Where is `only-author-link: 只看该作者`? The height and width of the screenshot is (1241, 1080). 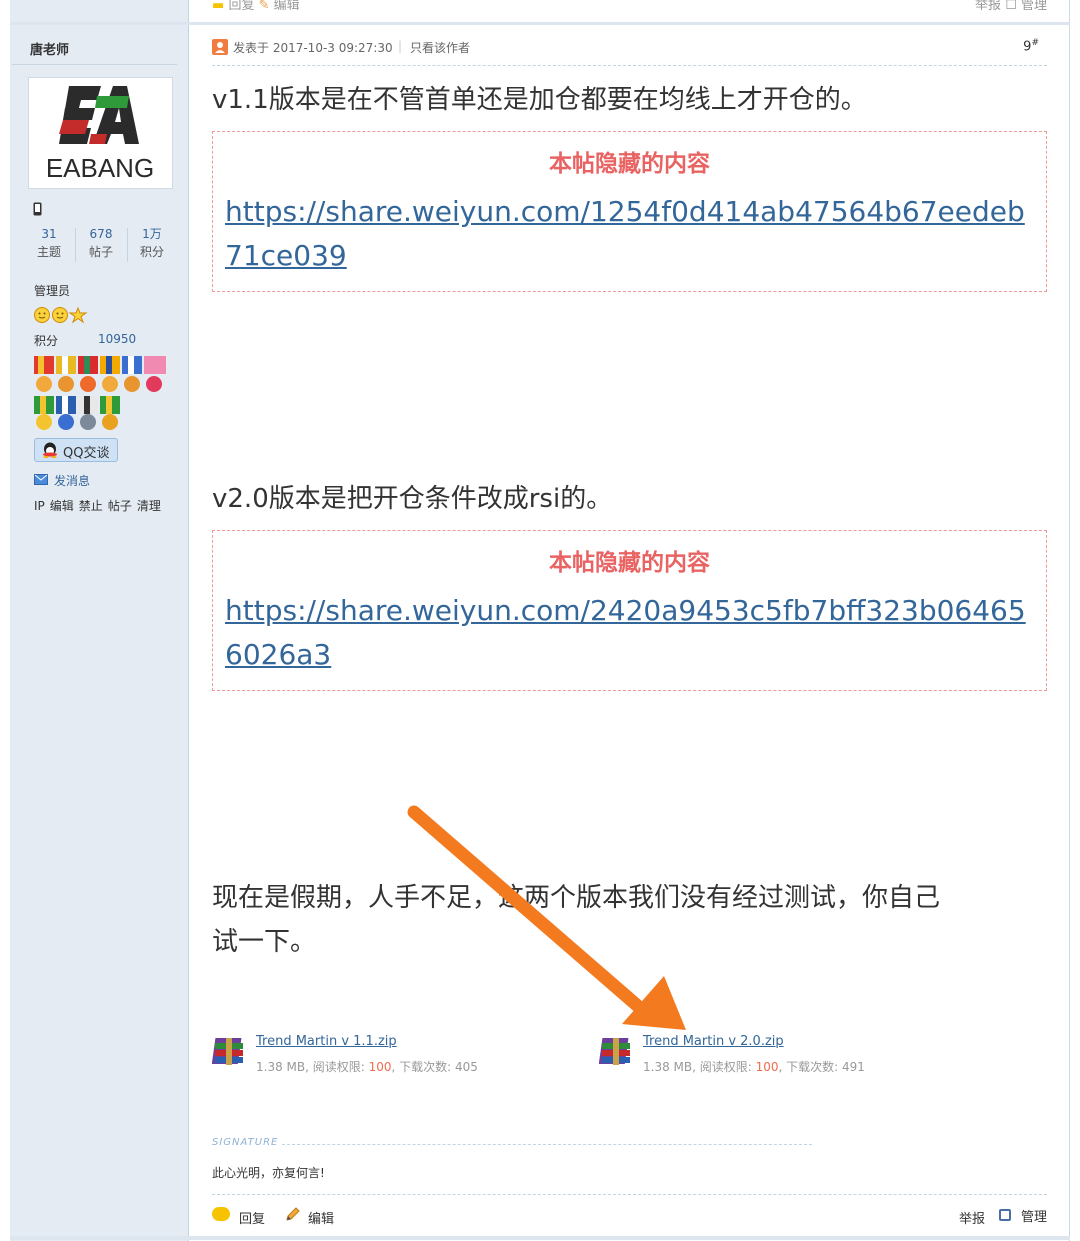 only-author-link: 只看该作者 is located at coordinates (440, 47).